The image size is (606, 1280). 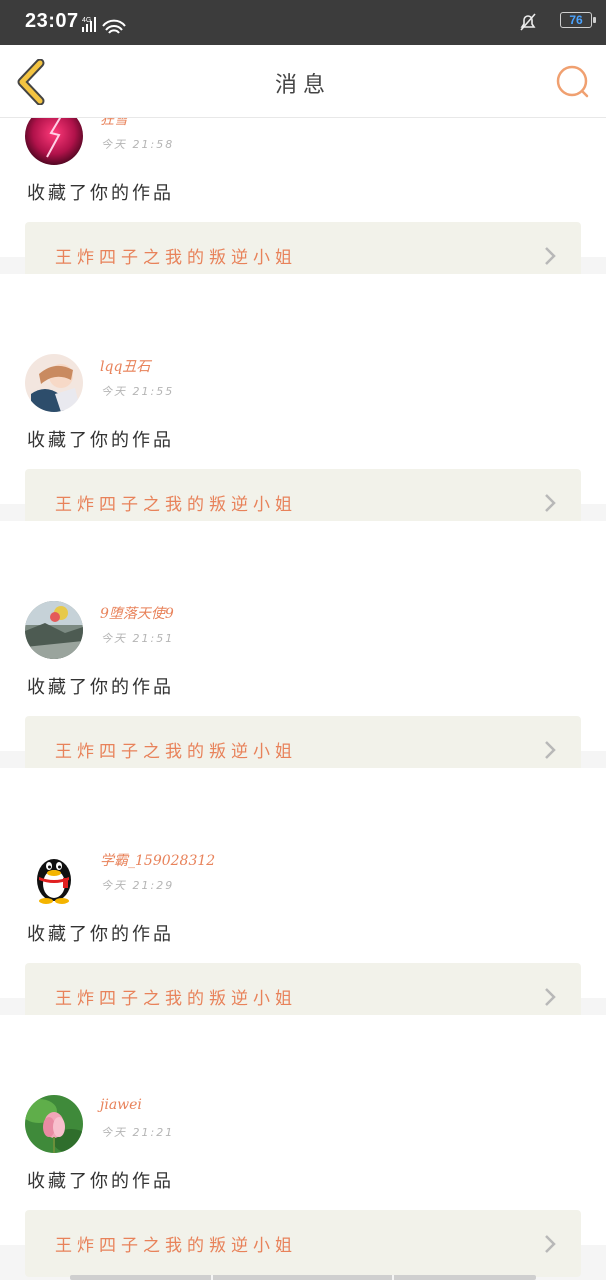 What do you see at coordinates (303, 1243) in the screenshot?
I see `work-link: 王炸四子之我的叛逆小姐` at bounding box center [303, 1243].